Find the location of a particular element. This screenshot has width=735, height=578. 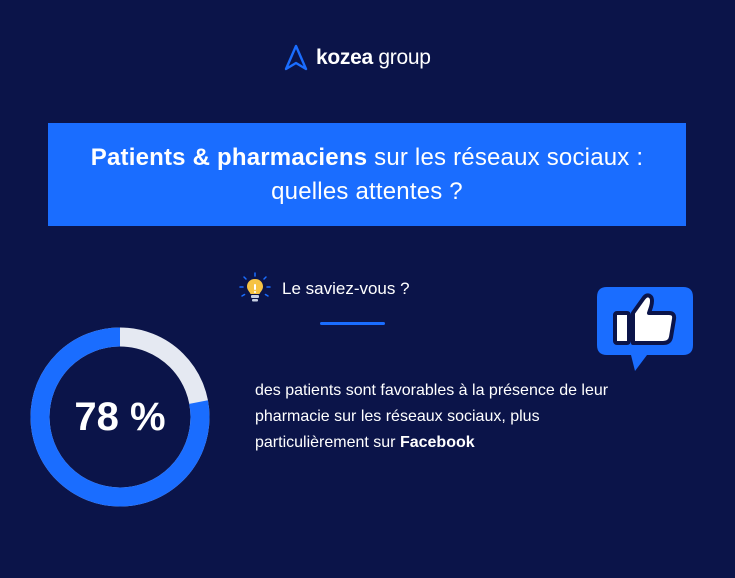

thumbs-up-icon is located at coordinates (645, 329).